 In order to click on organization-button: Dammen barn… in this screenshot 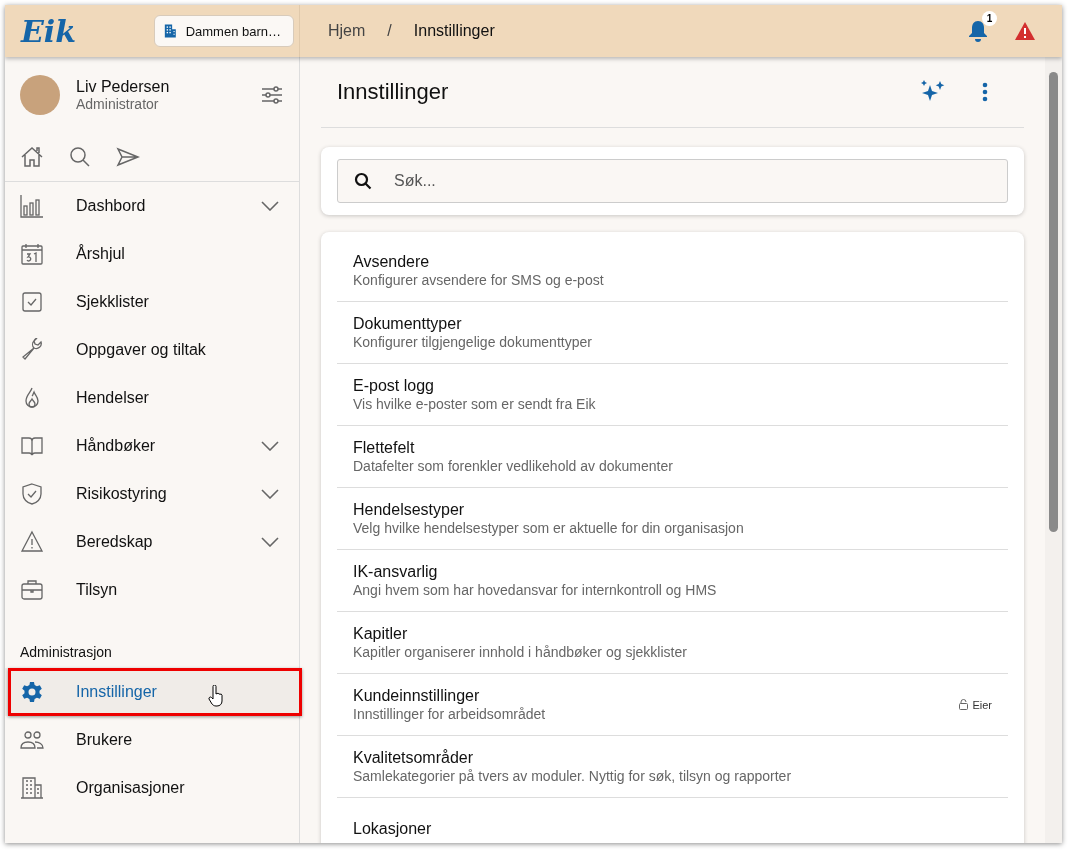, I will do `click(224, 31)`.